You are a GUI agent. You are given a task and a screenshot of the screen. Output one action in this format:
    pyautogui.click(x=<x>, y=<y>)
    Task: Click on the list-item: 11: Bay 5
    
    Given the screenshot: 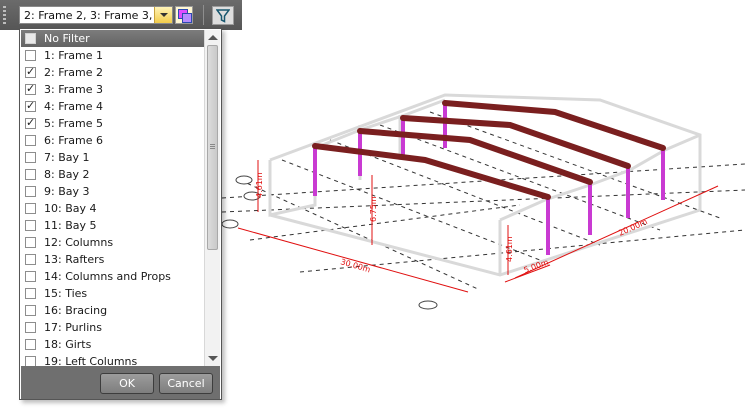 What is the action you would take?
    pyautogui.click(x=113, y=225)
    